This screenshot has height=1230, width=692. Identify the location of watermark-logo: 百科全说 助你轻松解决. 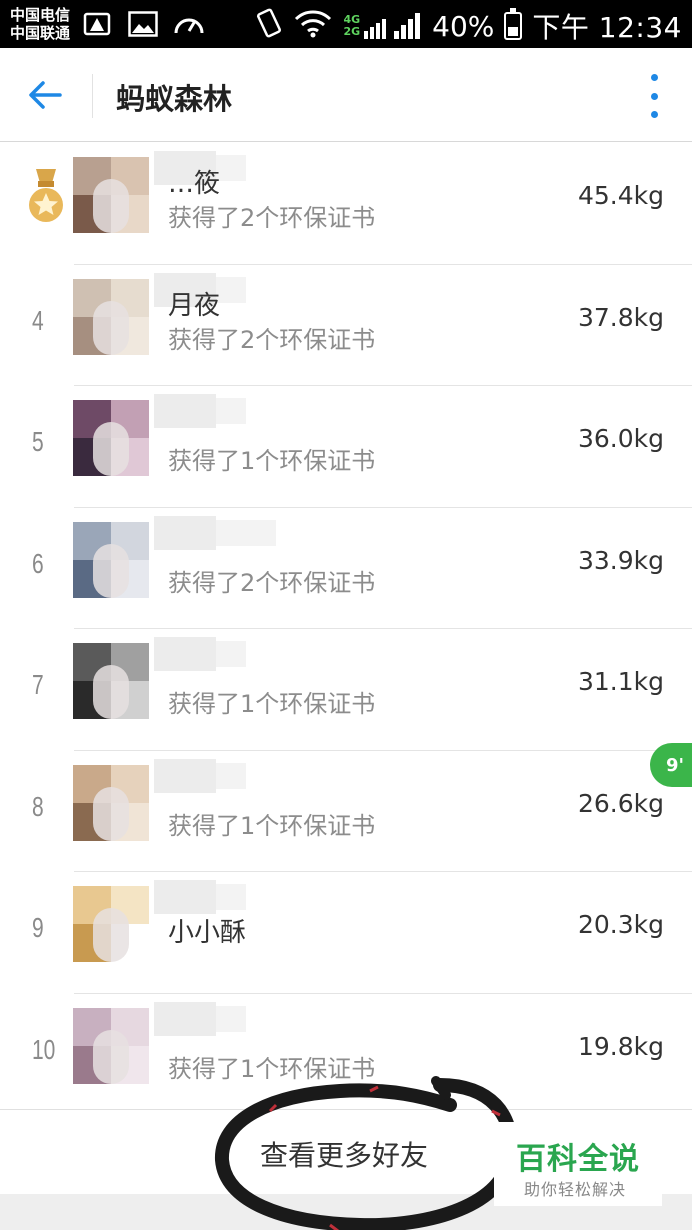
(578, 1164).